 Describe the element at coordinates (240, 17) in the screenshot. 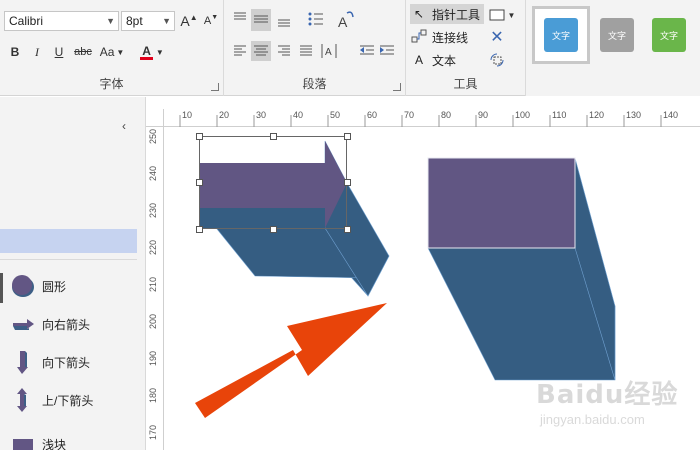

I see `align-top-icon` at that location.